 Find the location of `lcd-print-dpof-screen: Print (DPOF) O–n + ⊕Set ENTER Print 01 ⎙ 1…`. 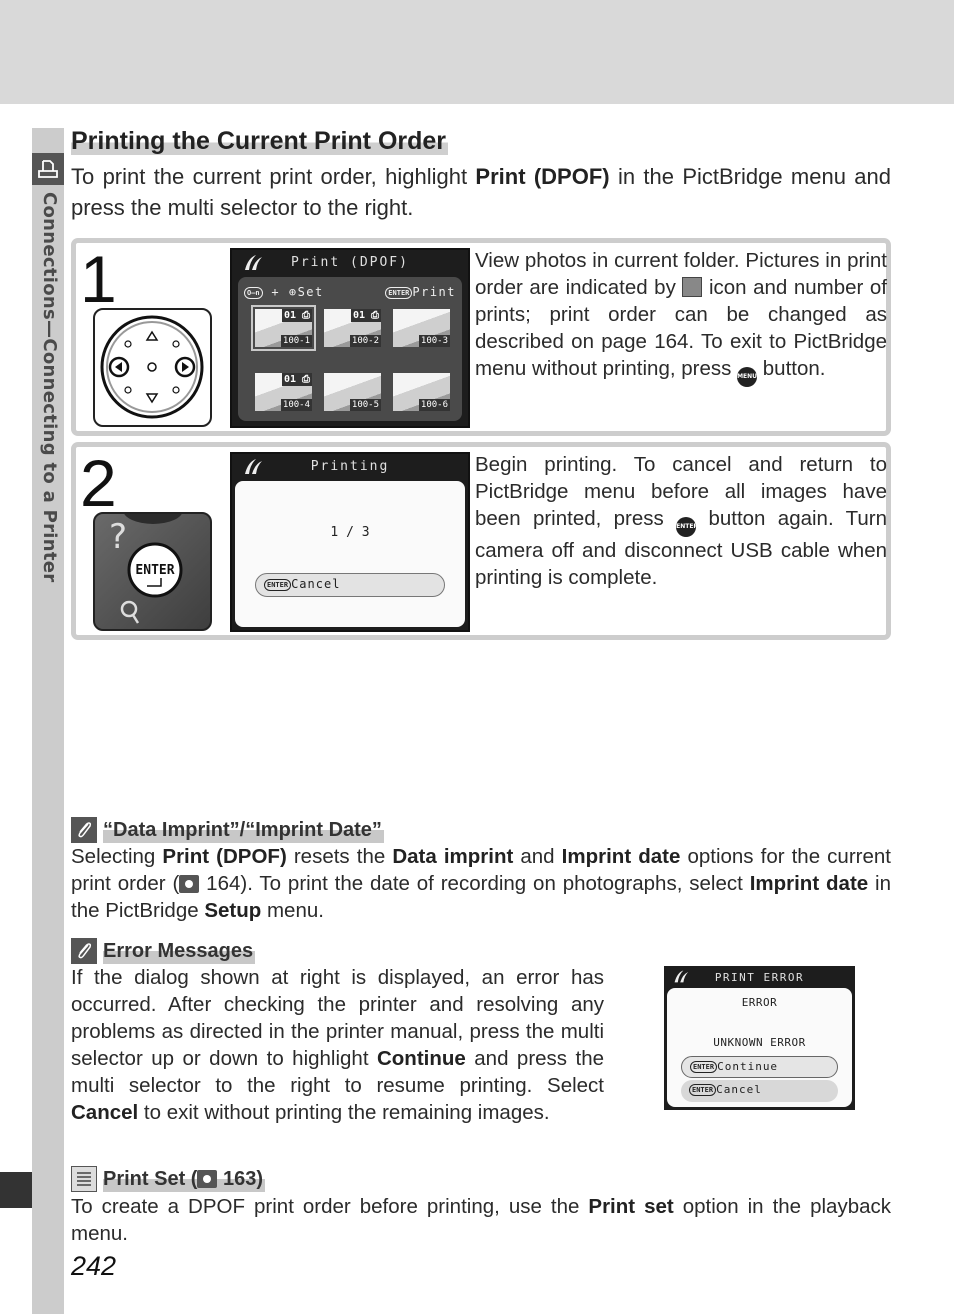

lcd-print-dpof-screen: Print (DPOF) O–n + ⊕Set ENTER Print 01 ⎙ 1… is located at coordinates (350, 338).